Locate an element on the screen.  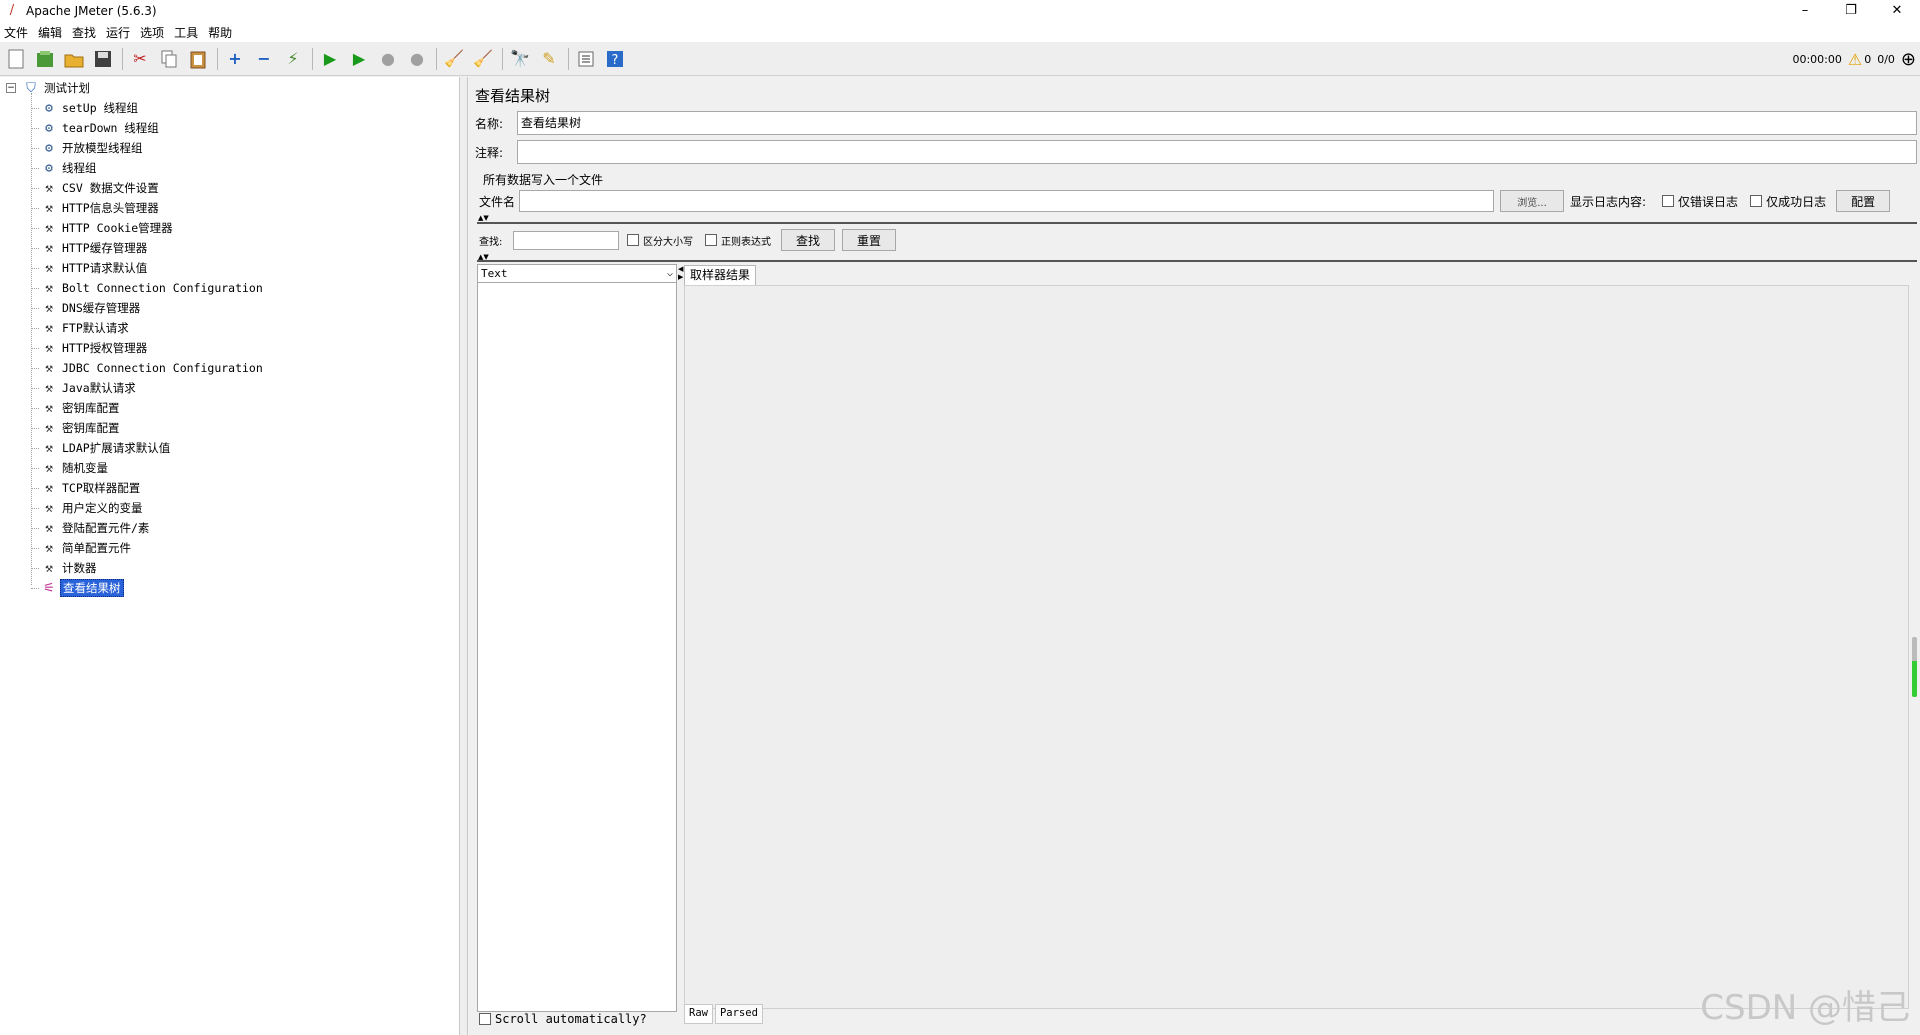
clear-all-icon: 🧹 is located at coordinates (483, 59).